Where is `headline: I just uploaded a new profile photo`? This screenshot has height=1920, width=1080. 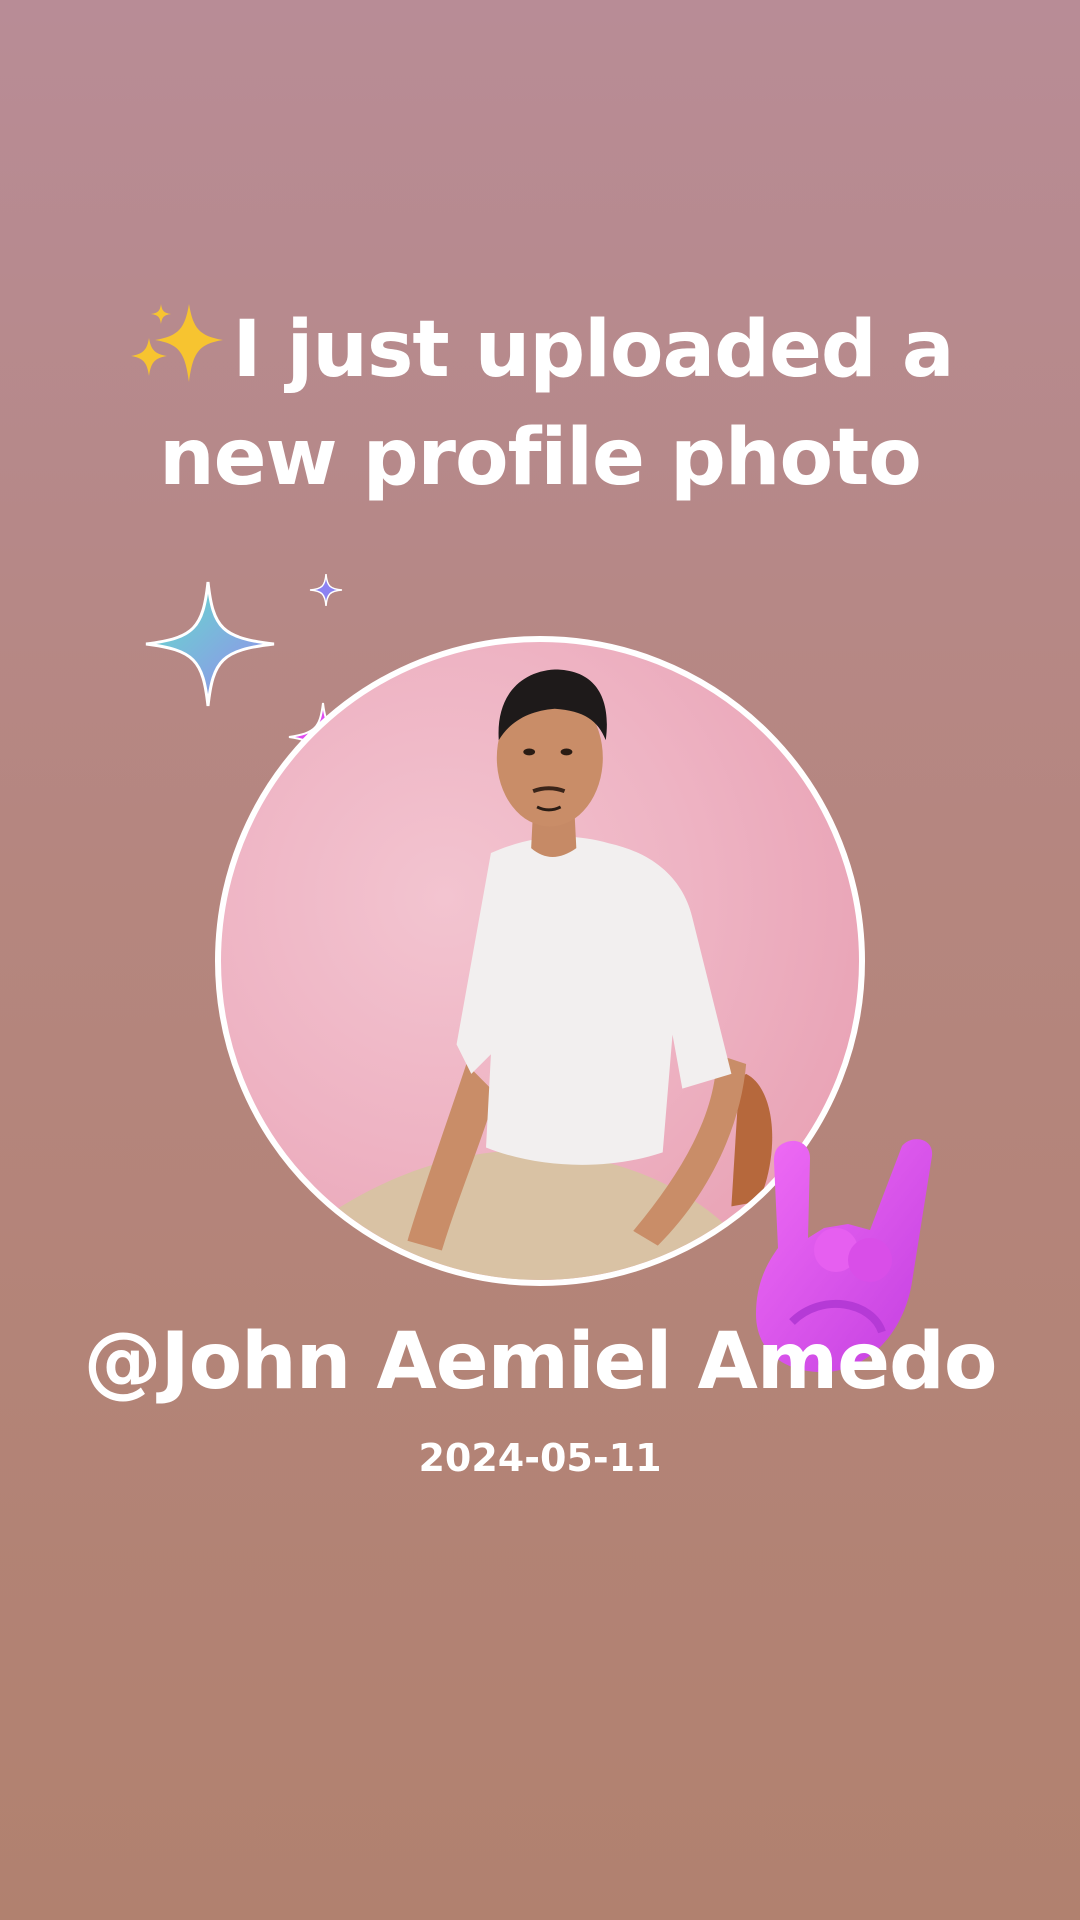 headline: I just uploaded a new profile photo is located at coordinates (540, 404).